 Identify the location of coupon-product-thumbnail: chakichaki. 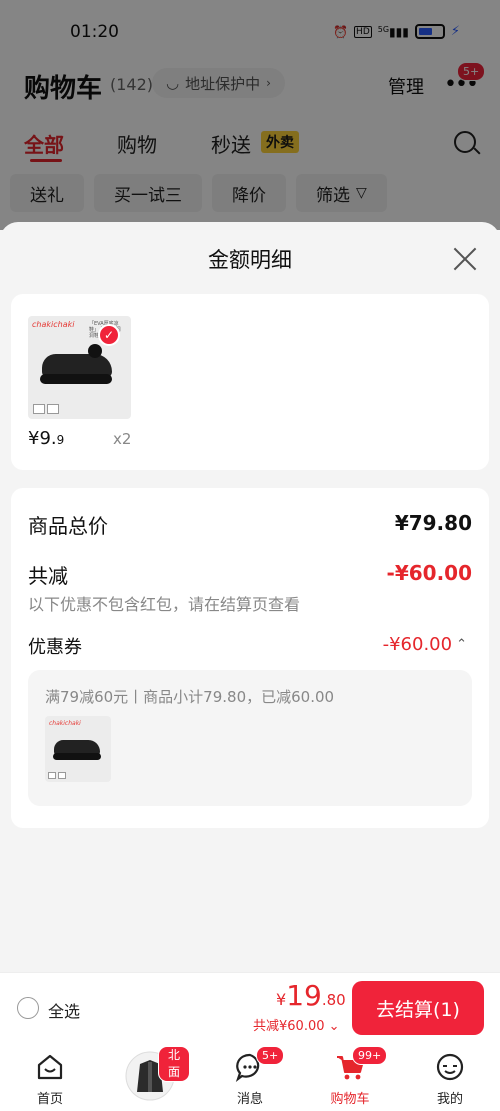
(78, 749).